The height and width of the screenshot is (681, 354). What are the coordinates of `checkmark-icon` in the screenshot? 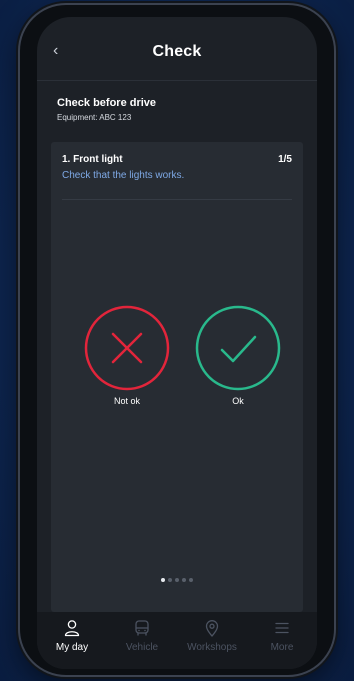 It's located at (238, 348).